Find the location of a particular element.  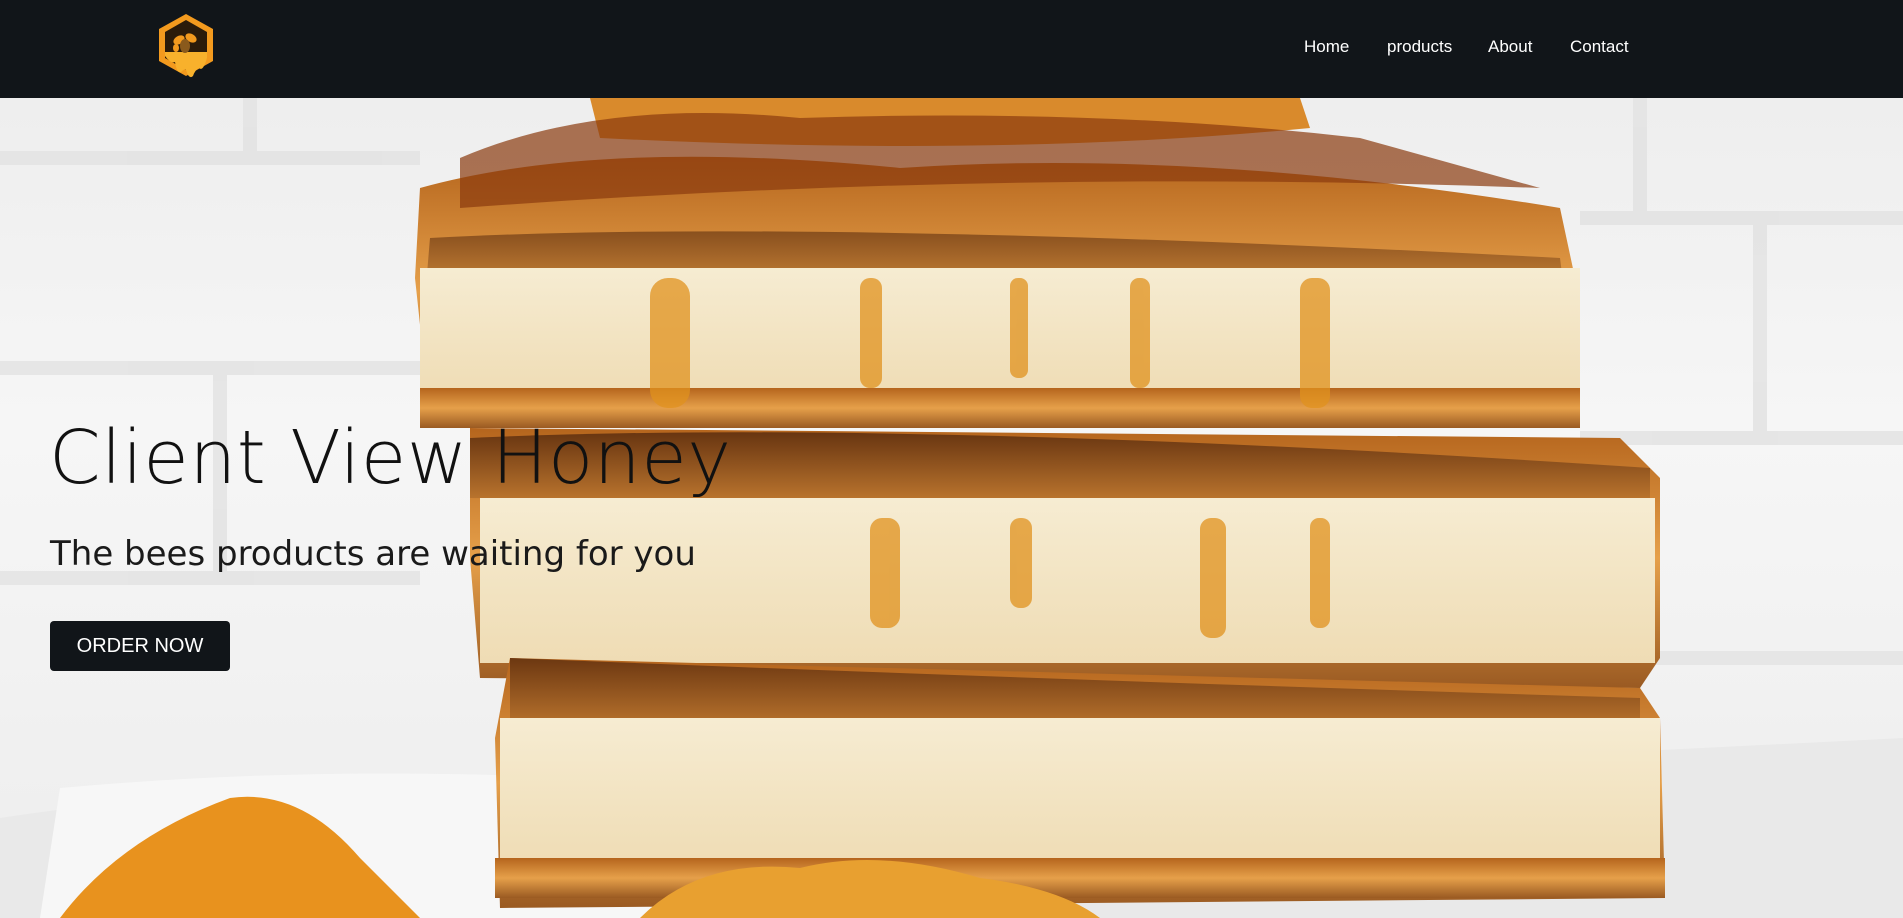

hero-title: Client View Honey is located at coordinates (390, 458).